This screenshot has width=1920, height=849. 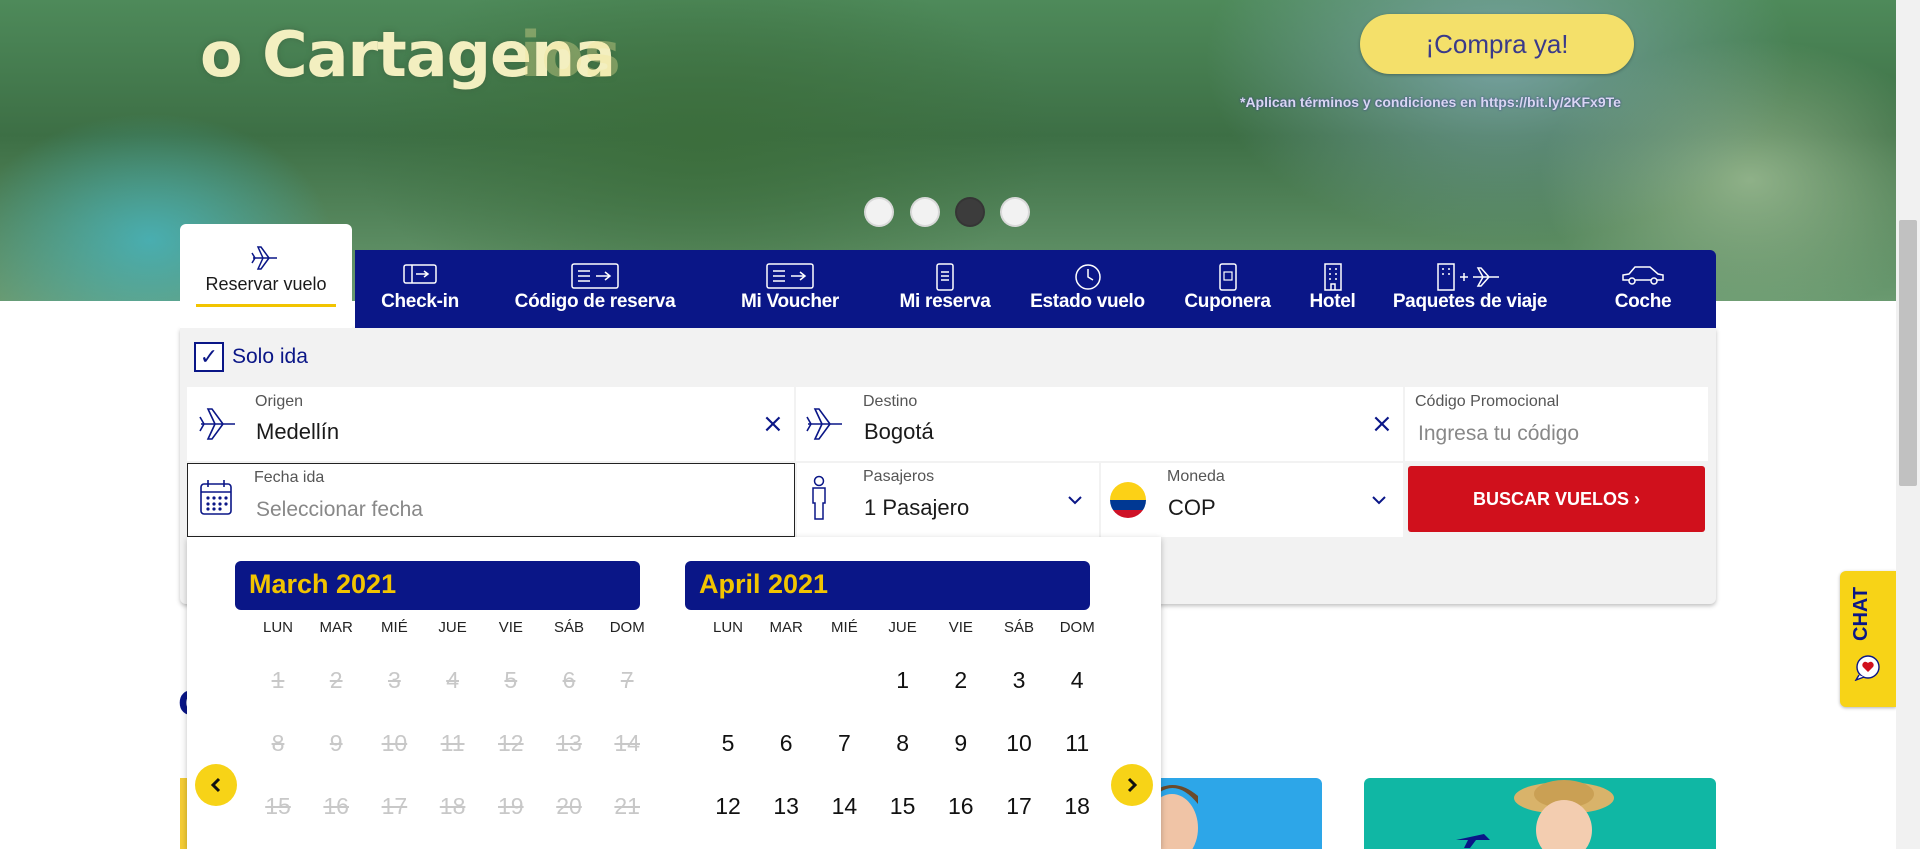 What do you see at coordinates (491, 500) in the screenshot?
I see `fecha-ida-field: Fecha ida Seleccionar fecha` at bounding box center [491, 500].